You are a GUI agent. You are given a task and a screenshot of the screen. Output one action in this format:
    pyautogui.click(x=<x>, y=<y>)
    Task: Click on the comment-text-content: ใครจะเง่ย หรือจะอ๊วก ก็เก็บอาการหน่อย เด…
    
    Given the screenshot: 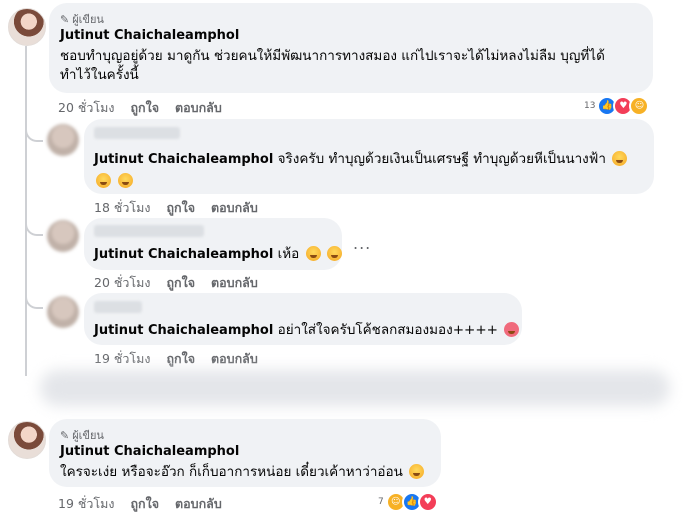 What is the action you would take?
    pyautogui.click(x=231, y=472)
    